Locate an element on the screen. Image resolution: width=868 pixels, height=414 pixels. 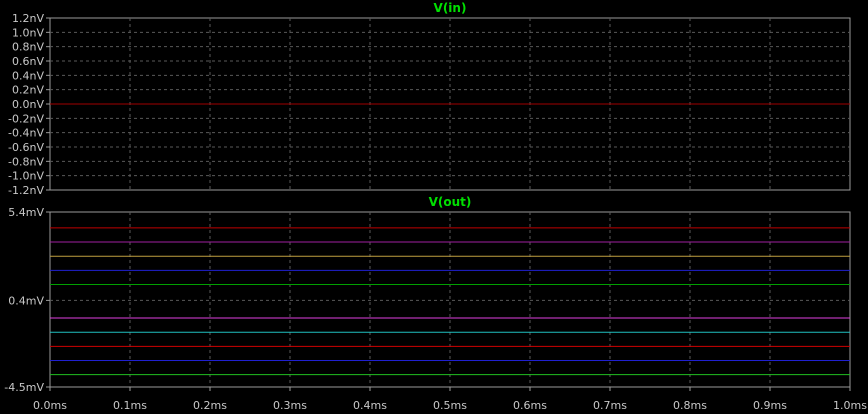
y-tick-label: 1.0nV is located at coordinates (28, 32).